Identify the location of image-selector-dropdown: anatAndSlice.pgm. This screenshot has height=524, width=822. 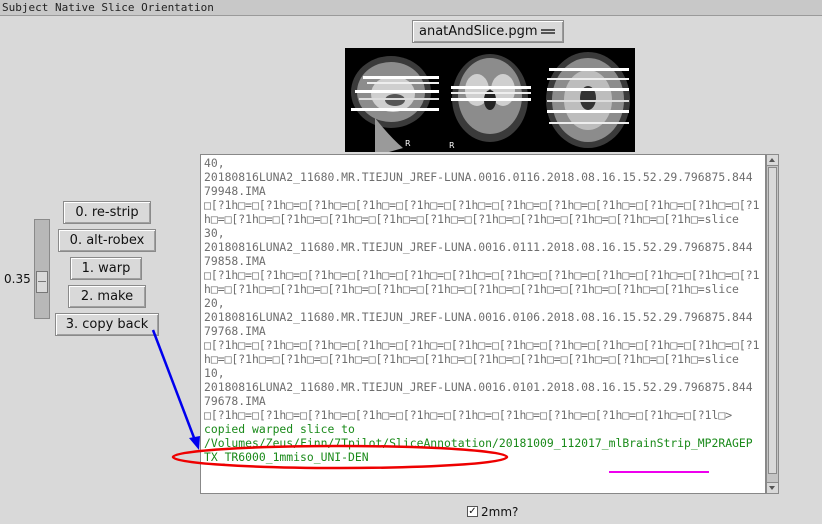
(488, 31).